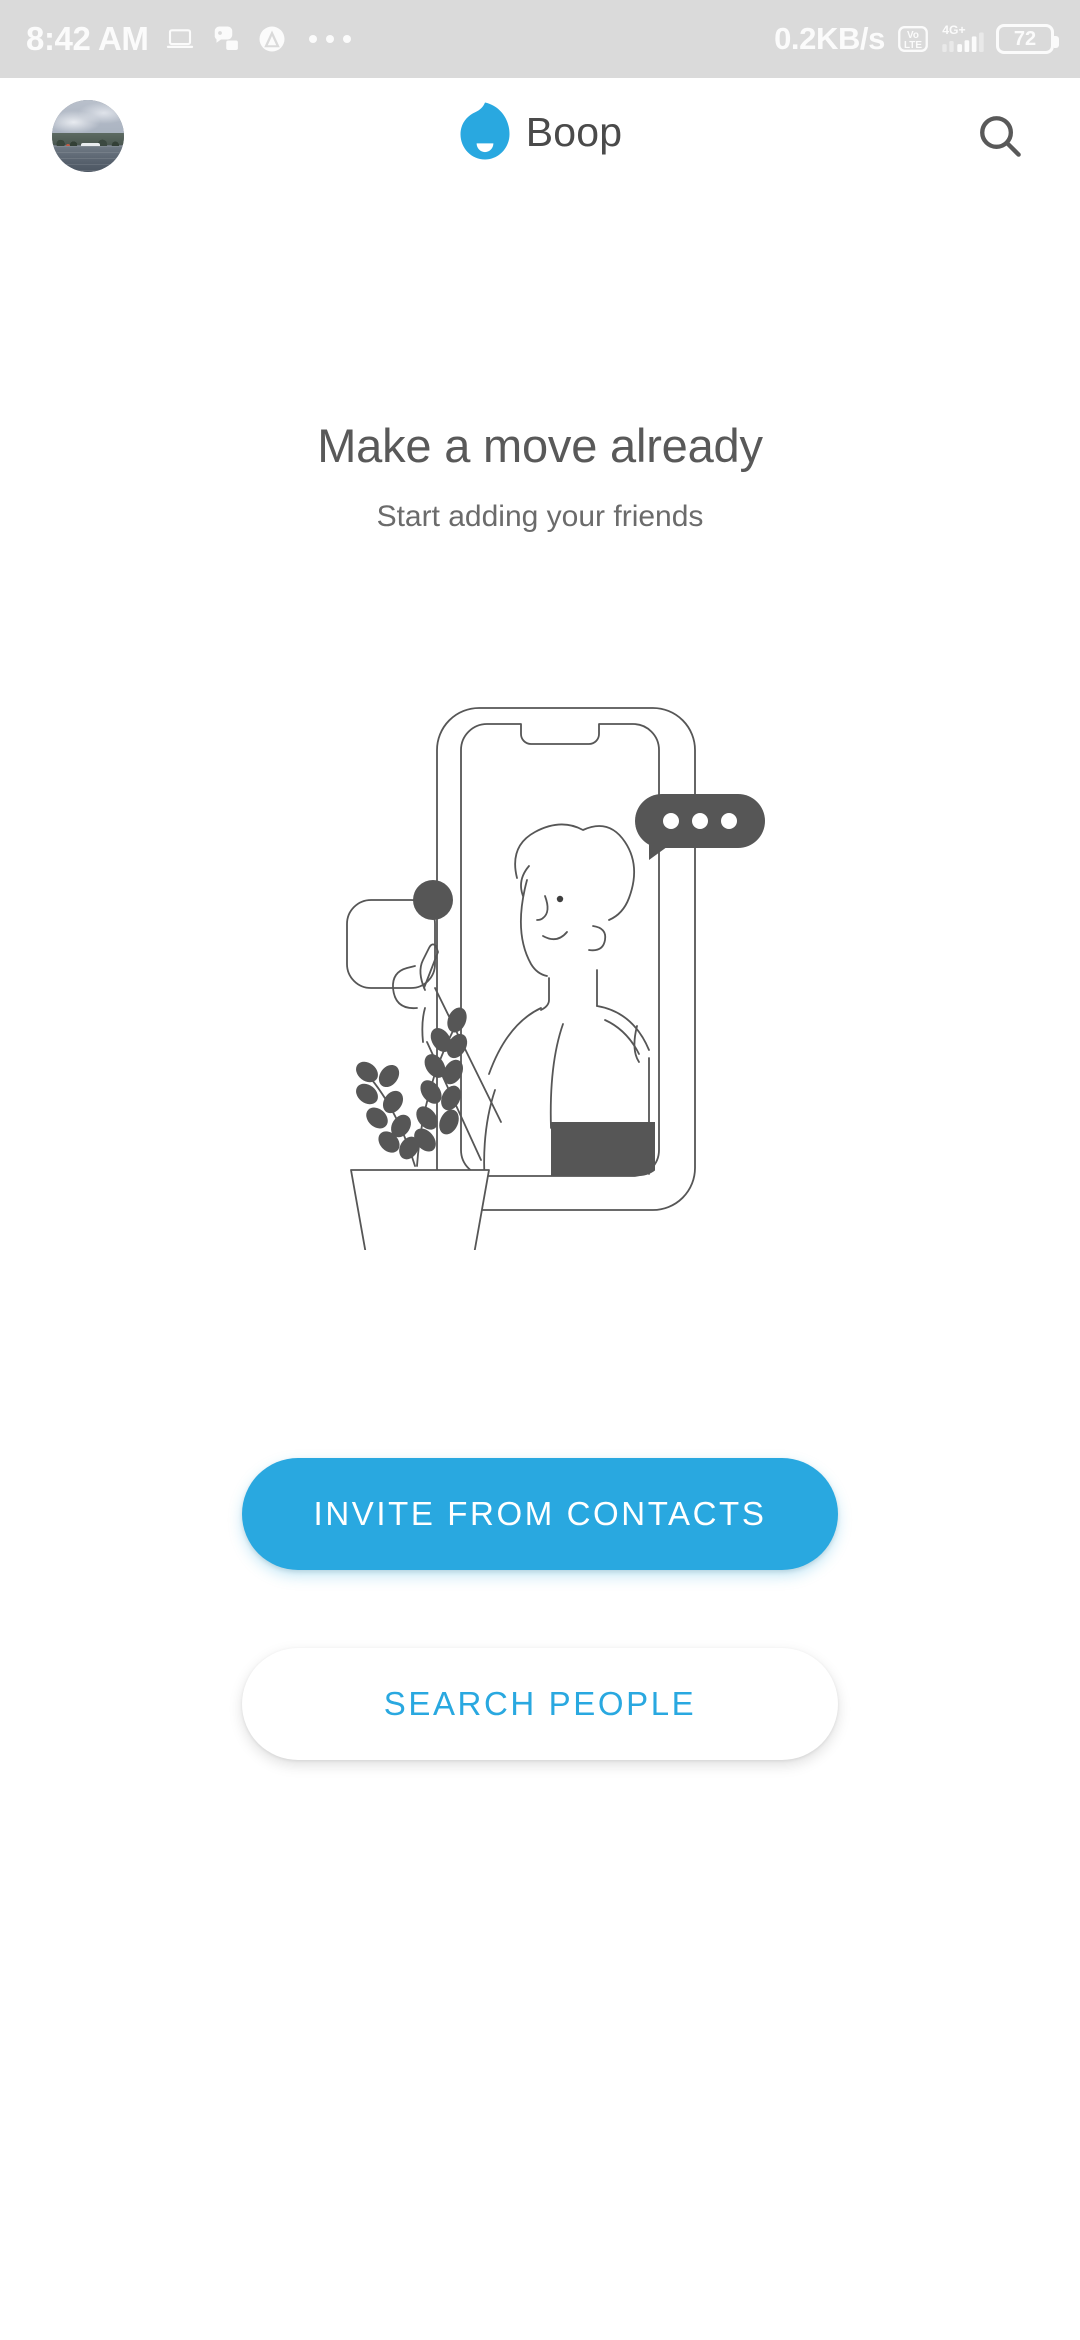 This screenshot has width=1080, height=2340. Describe the element at coordinates (953, 30) in the screenshot. I see `svg-text: 4G+` at that location.